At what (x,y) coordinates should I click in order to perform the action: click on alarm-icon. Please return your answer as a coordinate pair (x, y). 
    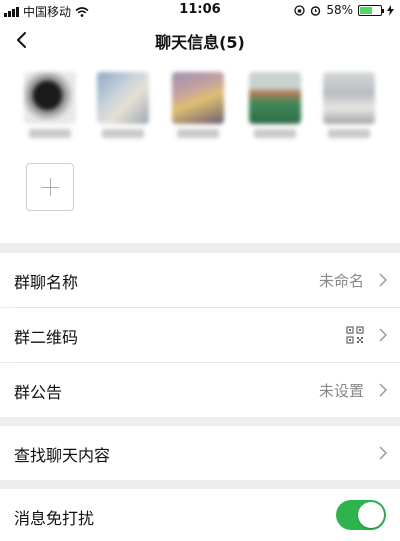
    Looking at the image, I should click on (316, 10).